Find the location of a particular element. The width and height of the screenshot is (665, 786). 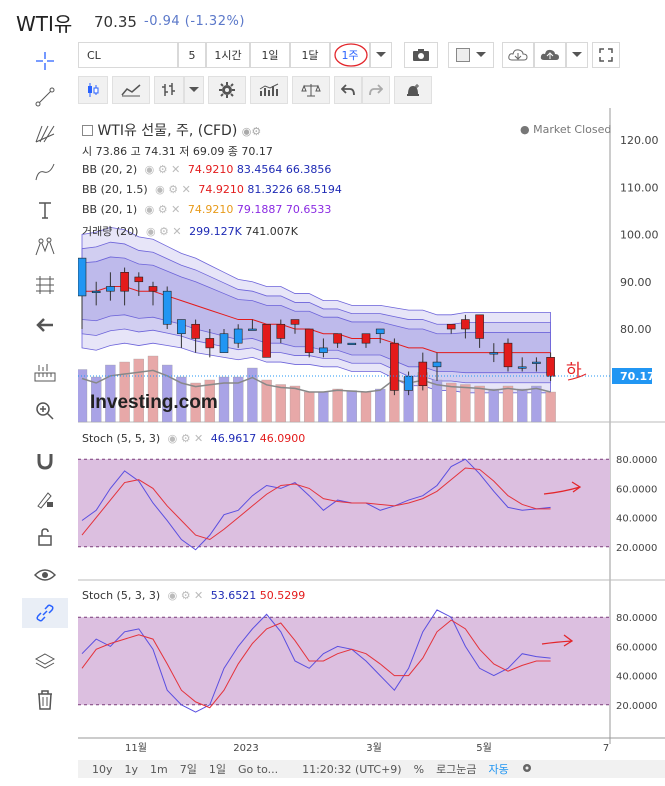

link-tool is located at coordinates (45, 613).